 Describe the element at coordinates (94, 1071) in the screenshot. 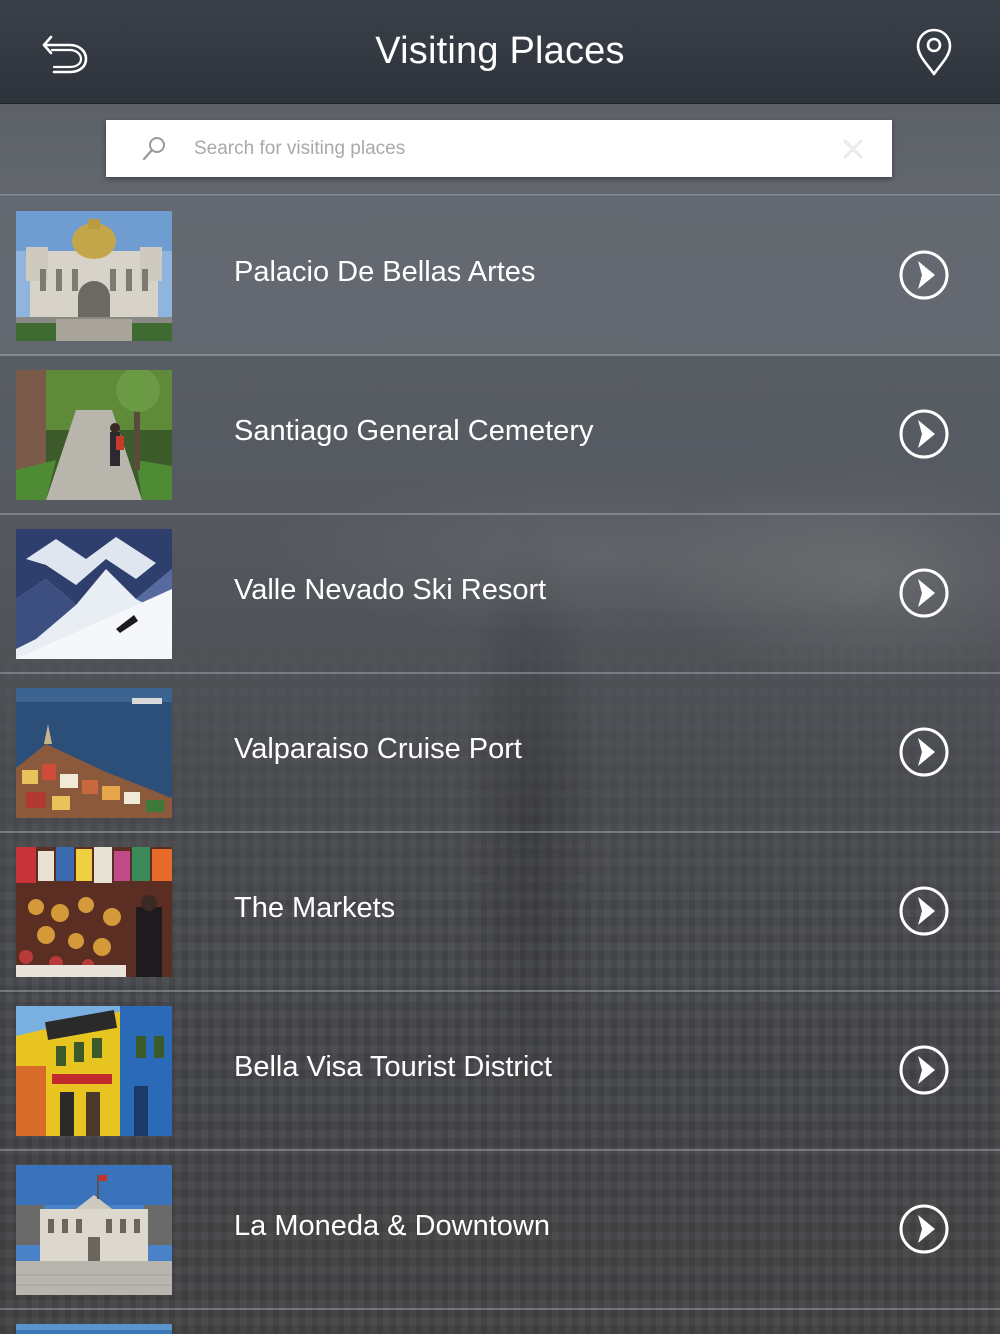

I see `colorful-buildings-thumbnail` at that location.